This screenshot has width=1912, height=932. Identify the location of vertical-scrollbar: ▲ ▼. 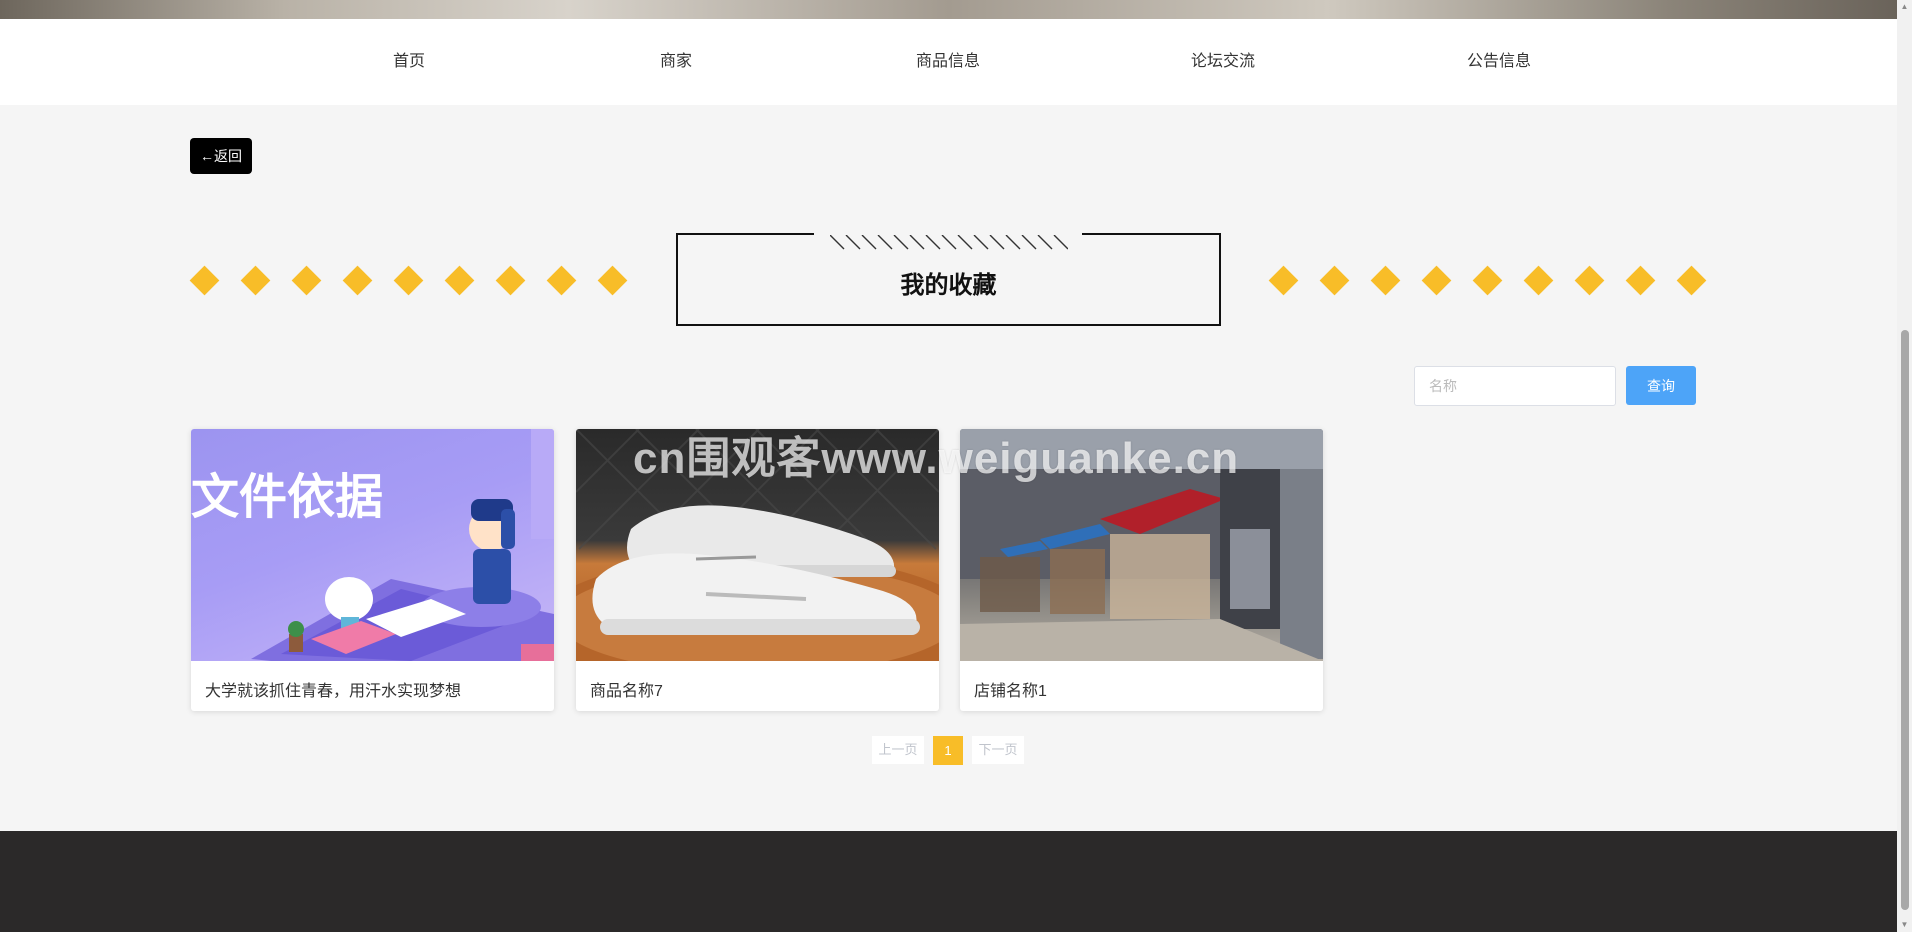
(1904, 466).